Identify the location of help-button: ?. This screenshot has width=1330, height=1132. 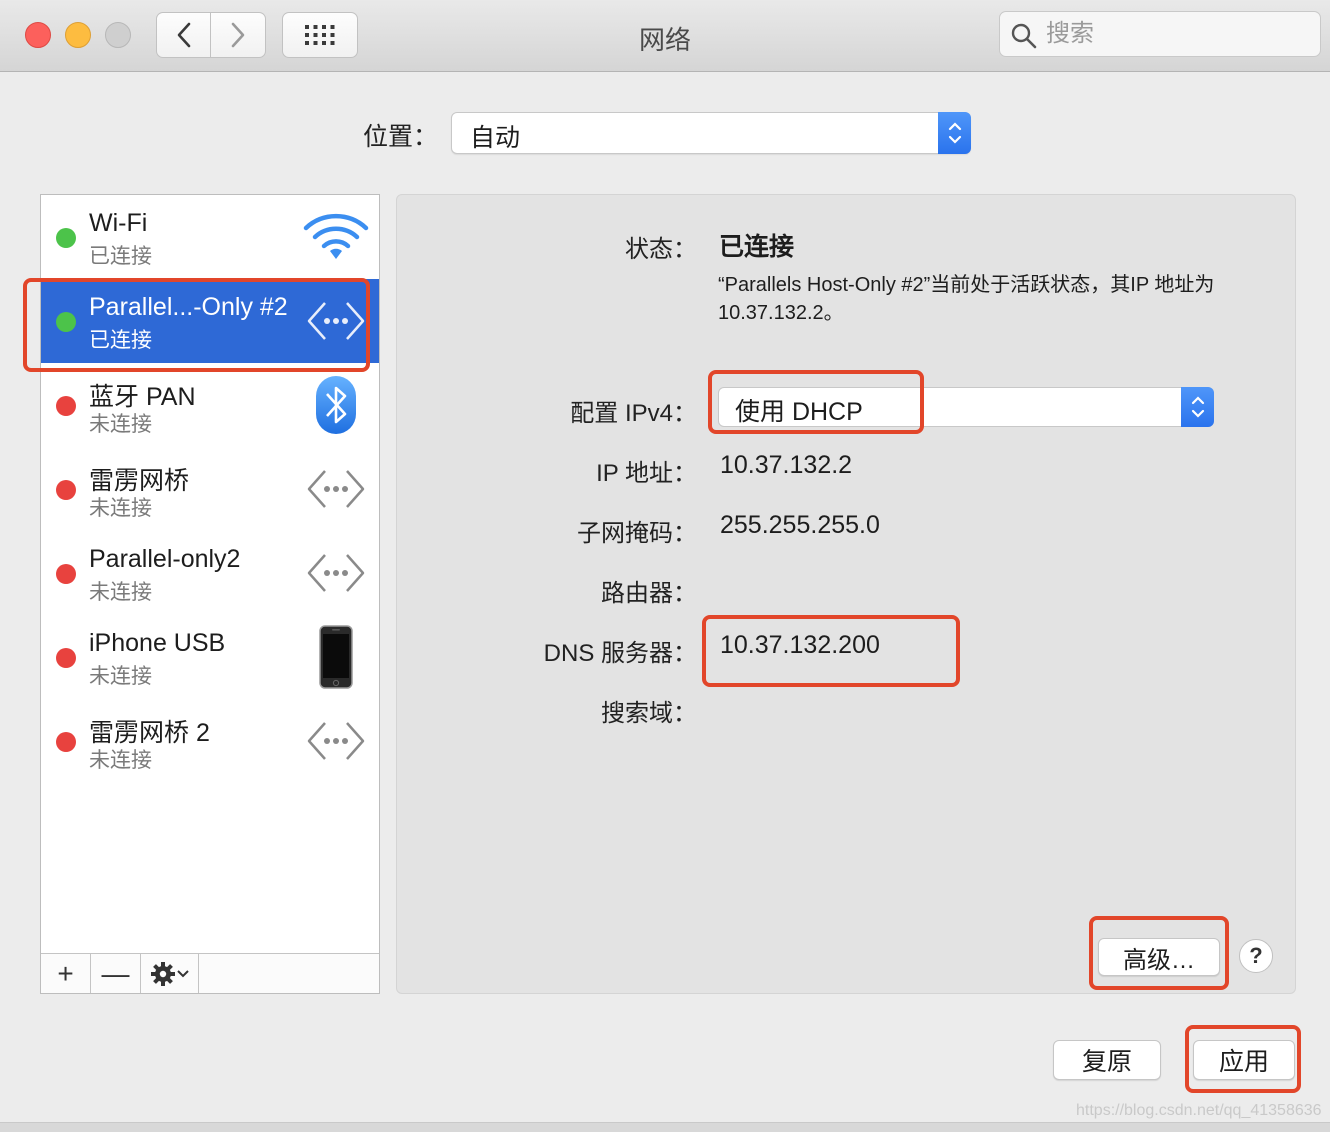
(1256, 956).